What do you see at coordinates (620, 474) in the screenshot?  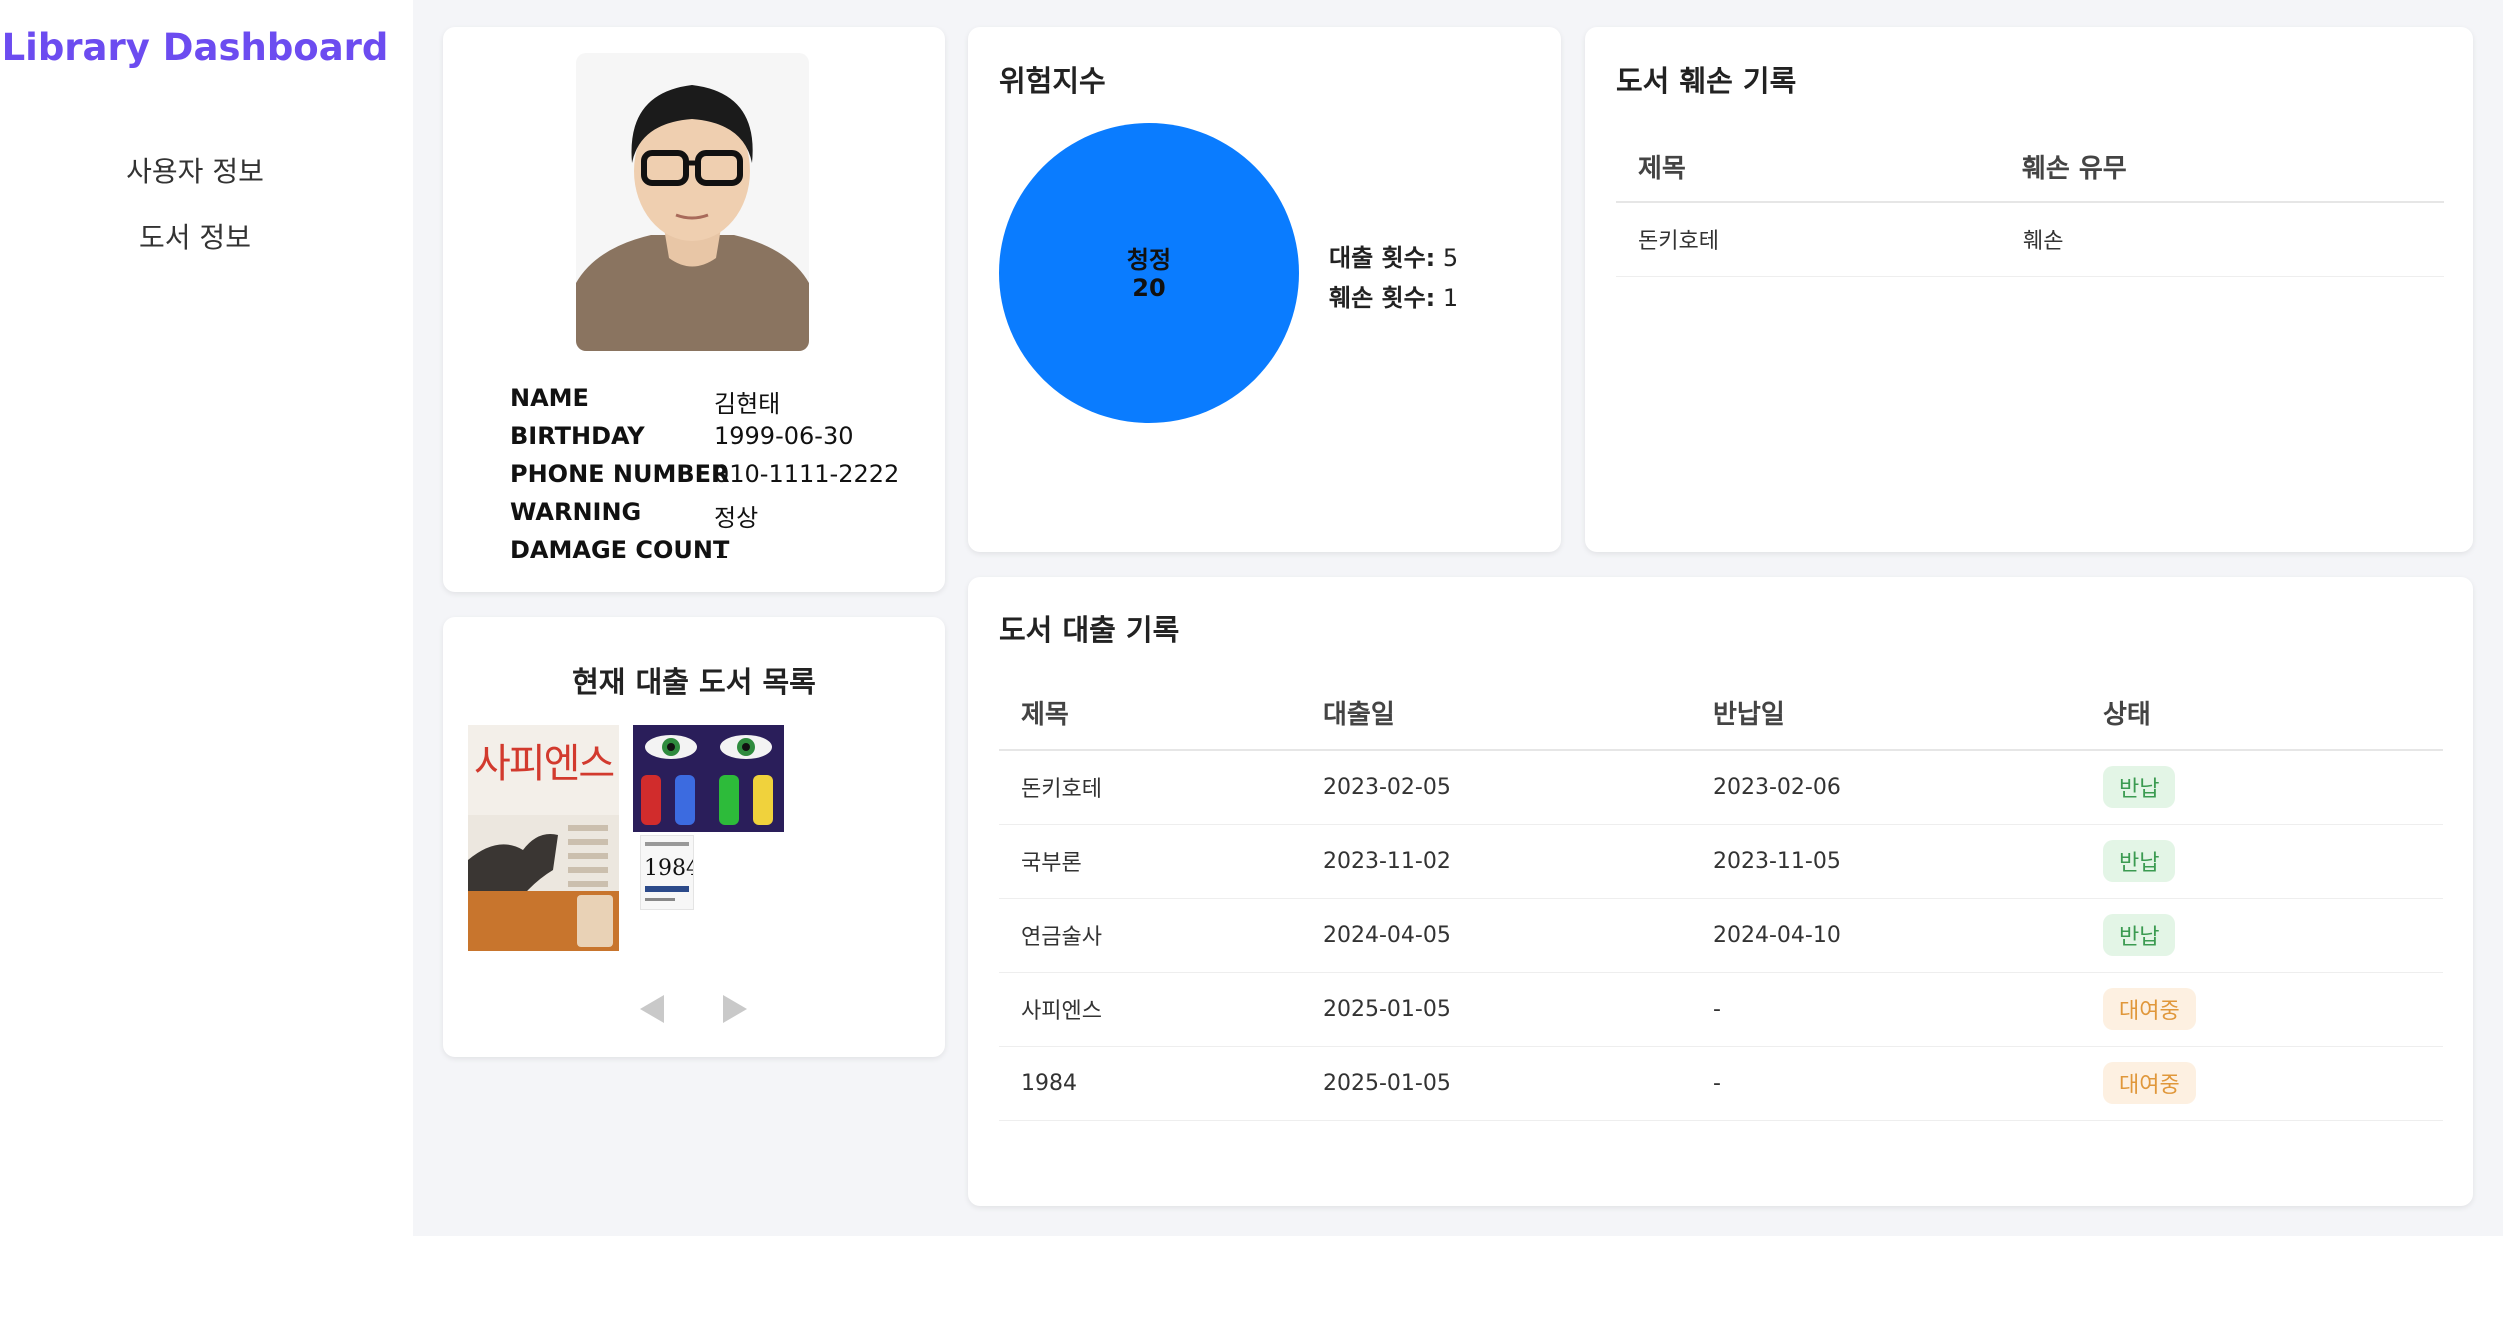 I see `profile-label: PHONE NUMBER` at bounding box center [620, 474].